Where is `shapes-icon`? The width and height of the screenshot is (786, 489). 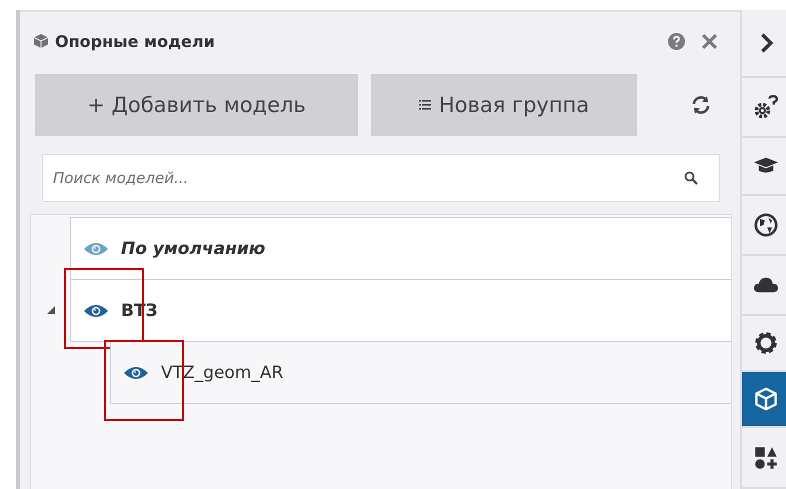 shapes-icon is located at coordinates (766, 458).